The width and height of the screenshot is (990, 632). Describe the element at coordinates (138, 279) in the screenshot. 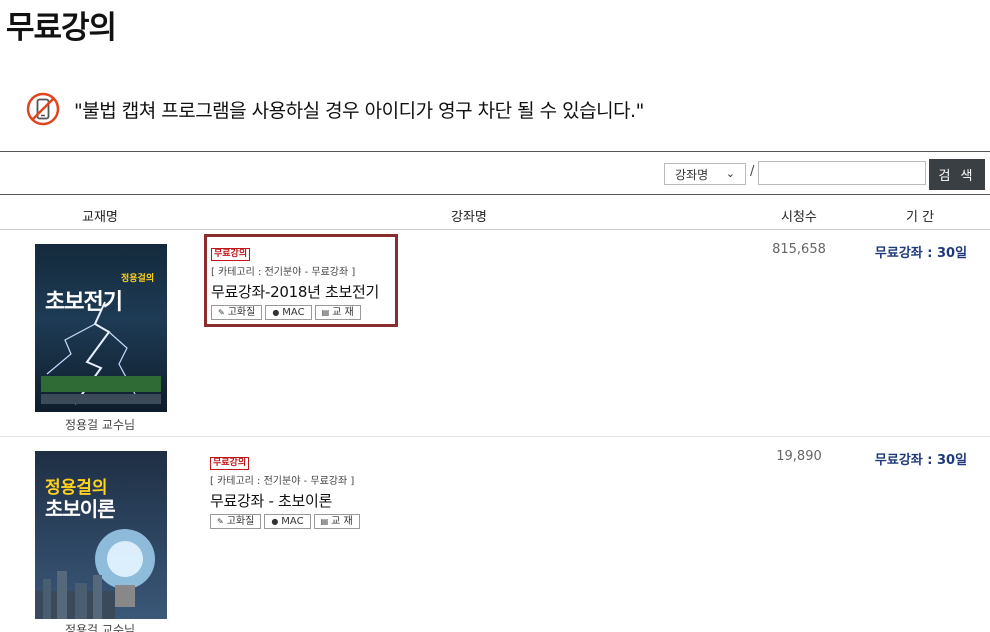

I see `book-title-line1: 정용걸의` at that location.